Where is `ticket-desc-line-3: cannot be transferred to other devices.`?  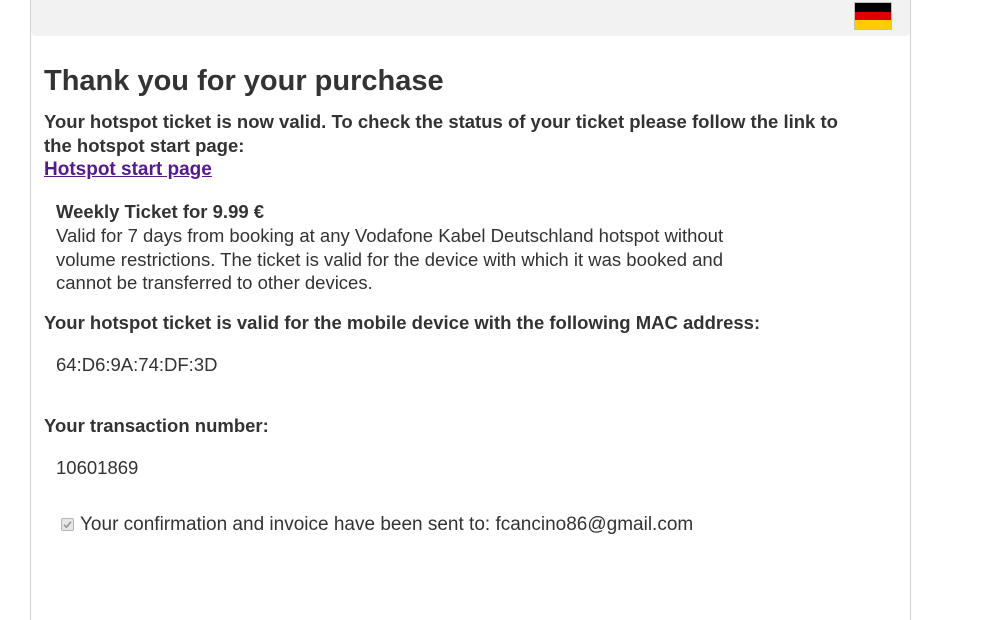
ticket-desc-line-3: cannot be transferred to other devices. is located at coordinates (214, 282).